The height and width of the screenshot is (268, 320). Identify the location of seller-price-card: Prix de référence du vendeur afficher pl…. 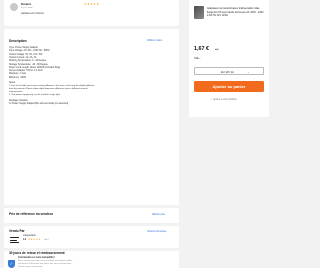
(91, 215).